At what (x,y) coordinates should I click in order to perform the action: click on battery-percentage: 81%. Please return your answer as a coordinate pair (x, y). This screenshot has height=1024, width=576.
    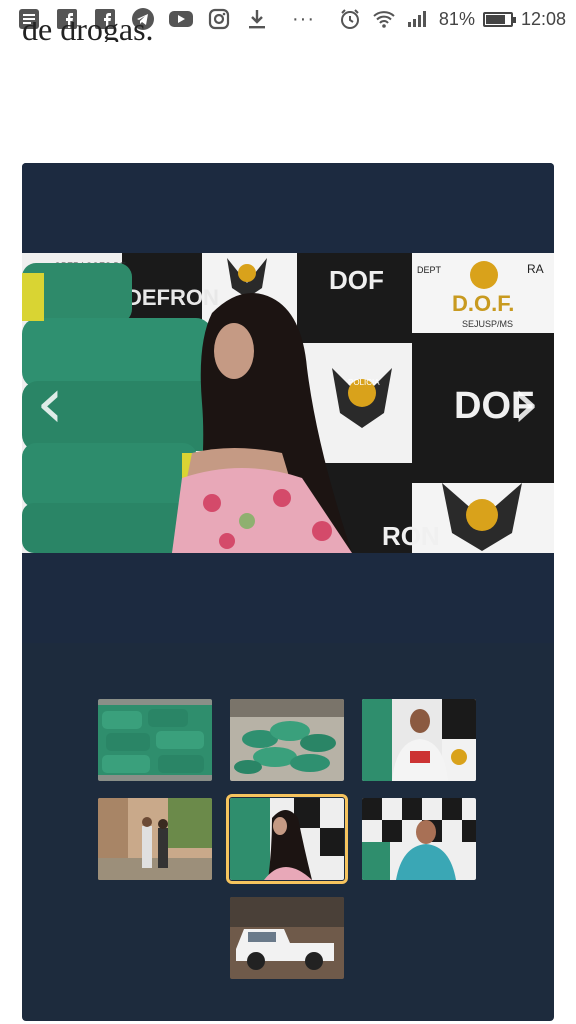
    Looking at the image, I should click on (456, 18).